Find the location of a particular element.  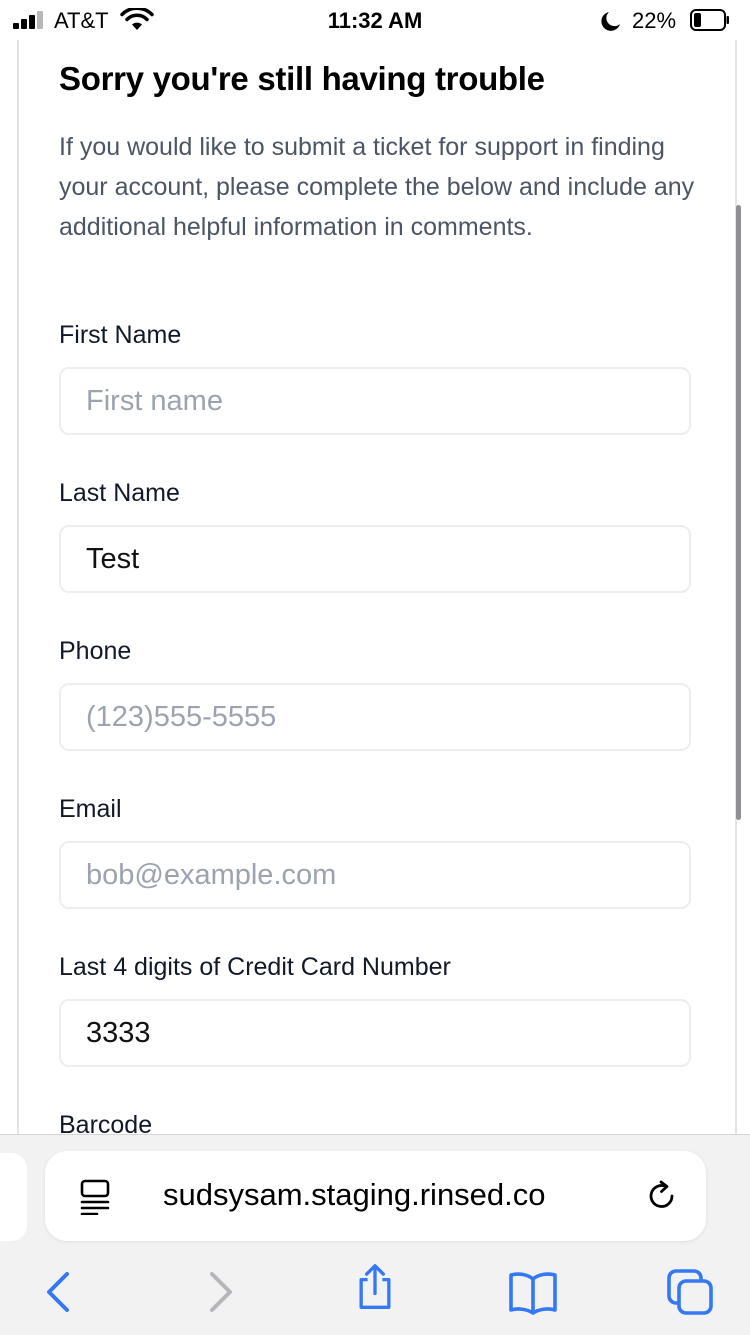

moon-icon is located at coordinates (610, 21).